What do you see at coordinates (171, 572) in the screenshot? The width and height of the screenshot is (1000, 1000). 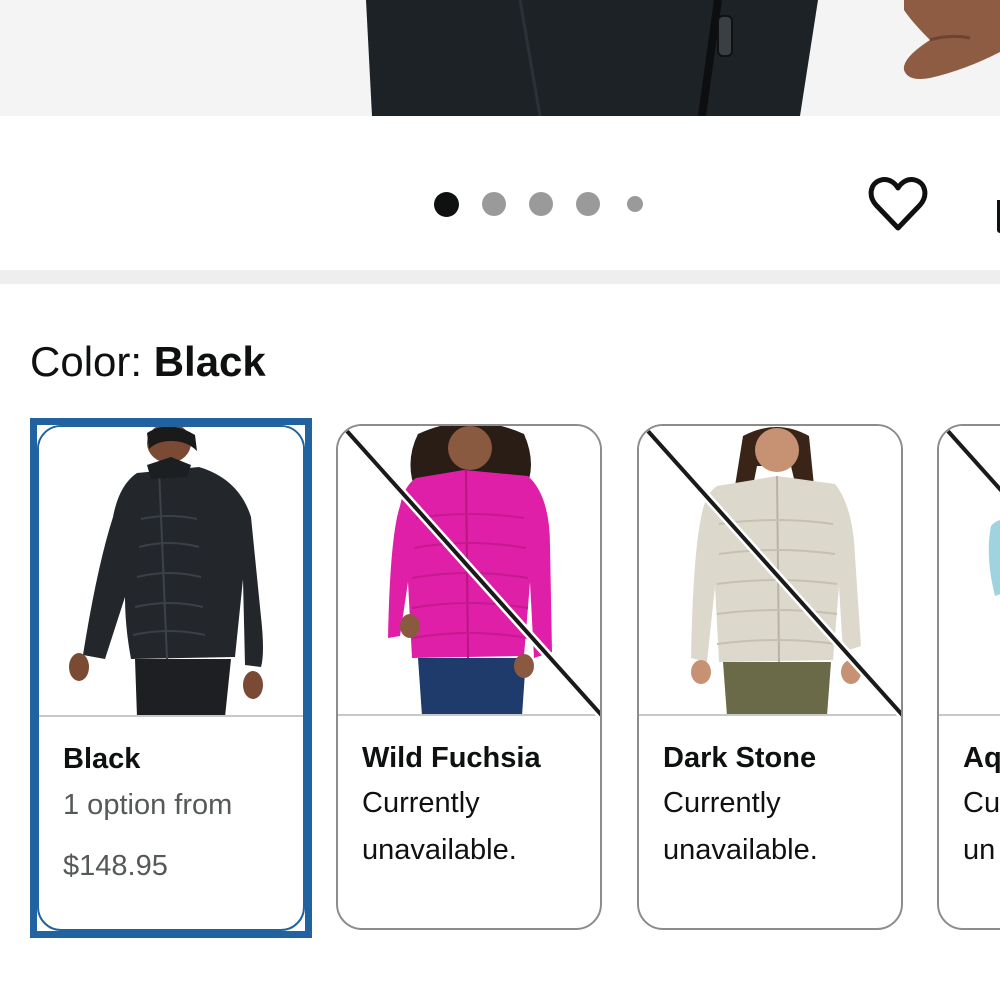 I see `jacket-black-thumbnail` at bounding box center [171, 572].